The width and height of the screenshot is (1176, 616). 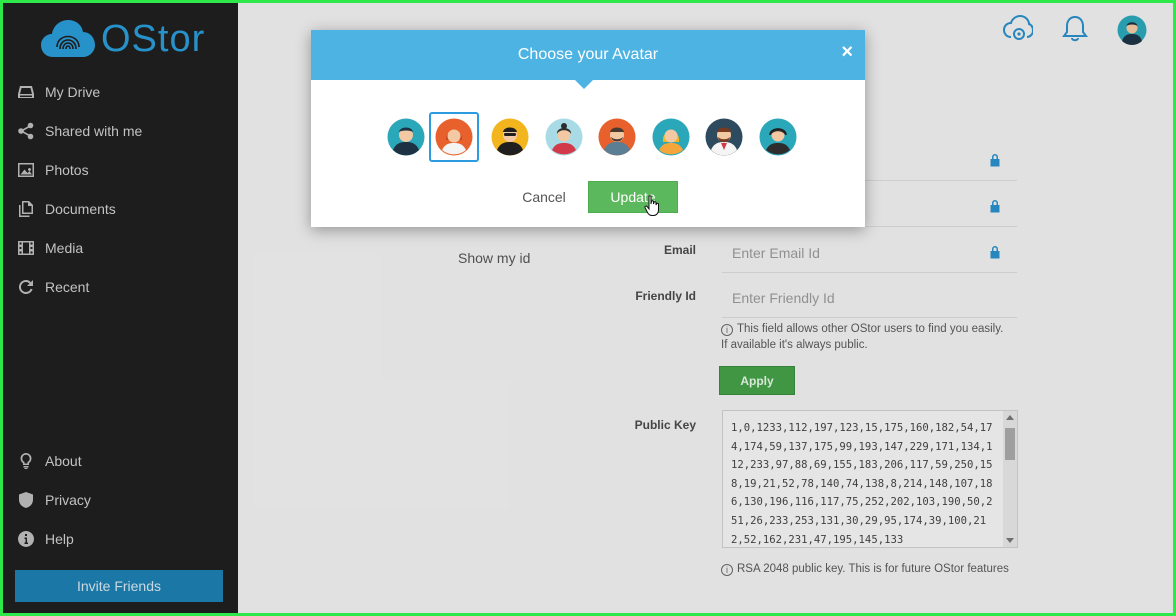 What do you see at coordinates (652, 208) in the screenshot?
I see `hand-cursor-icon` at bounding box center [652, 208].